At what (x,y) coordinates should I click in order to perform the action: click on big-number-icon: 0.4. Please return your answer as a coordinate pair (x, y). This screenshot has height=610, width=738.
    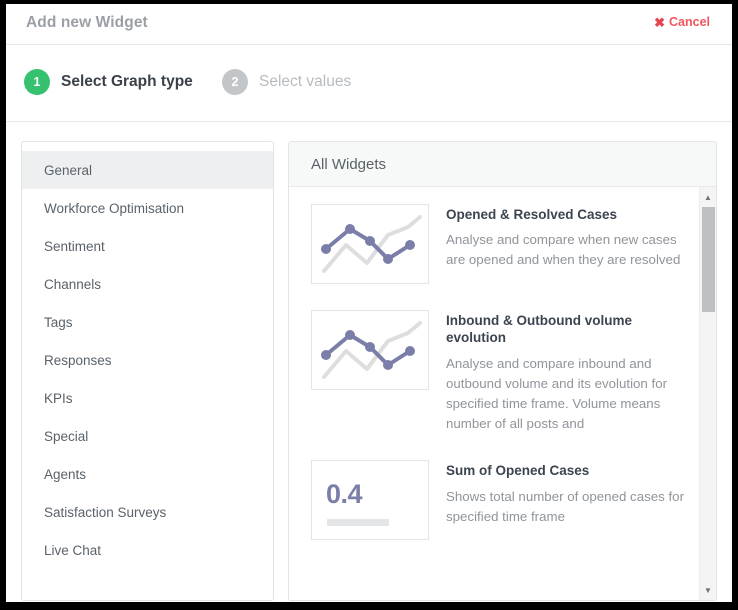
    Looking at the image, I should click on (370, 500).